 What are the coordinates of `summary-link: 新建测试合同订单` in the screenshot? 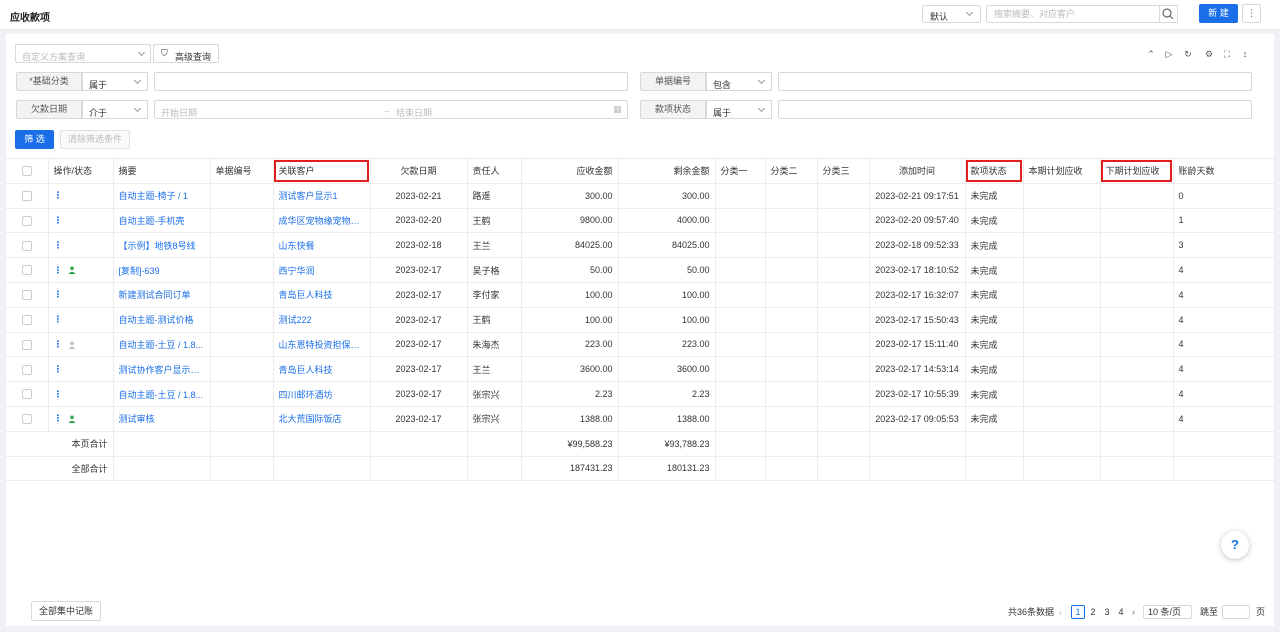 It's located at (162, 295).